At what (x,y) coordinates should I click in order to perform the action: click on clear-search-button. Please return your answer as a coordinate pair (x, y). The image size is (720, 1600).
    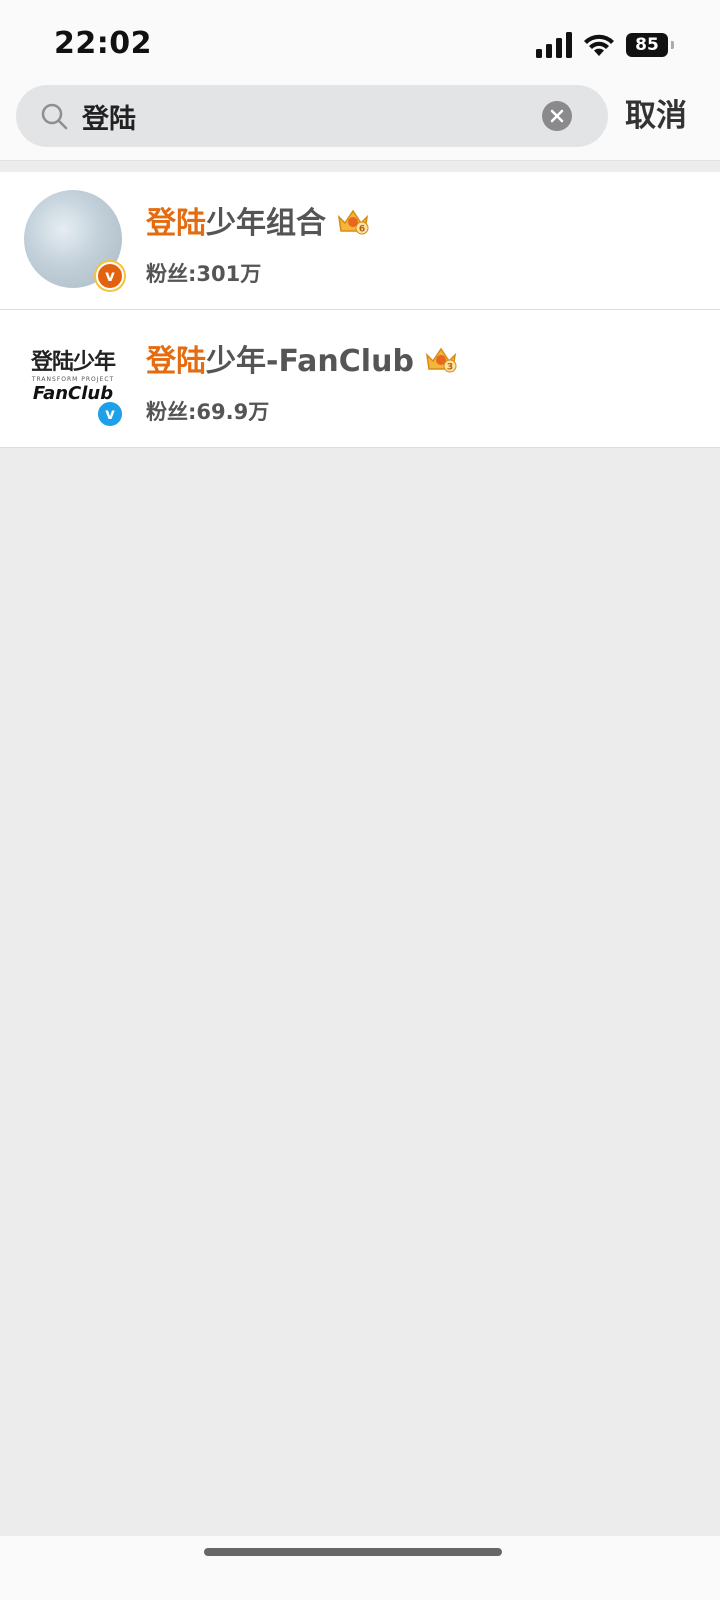
    Looking at the image, I should click on (557, 116).